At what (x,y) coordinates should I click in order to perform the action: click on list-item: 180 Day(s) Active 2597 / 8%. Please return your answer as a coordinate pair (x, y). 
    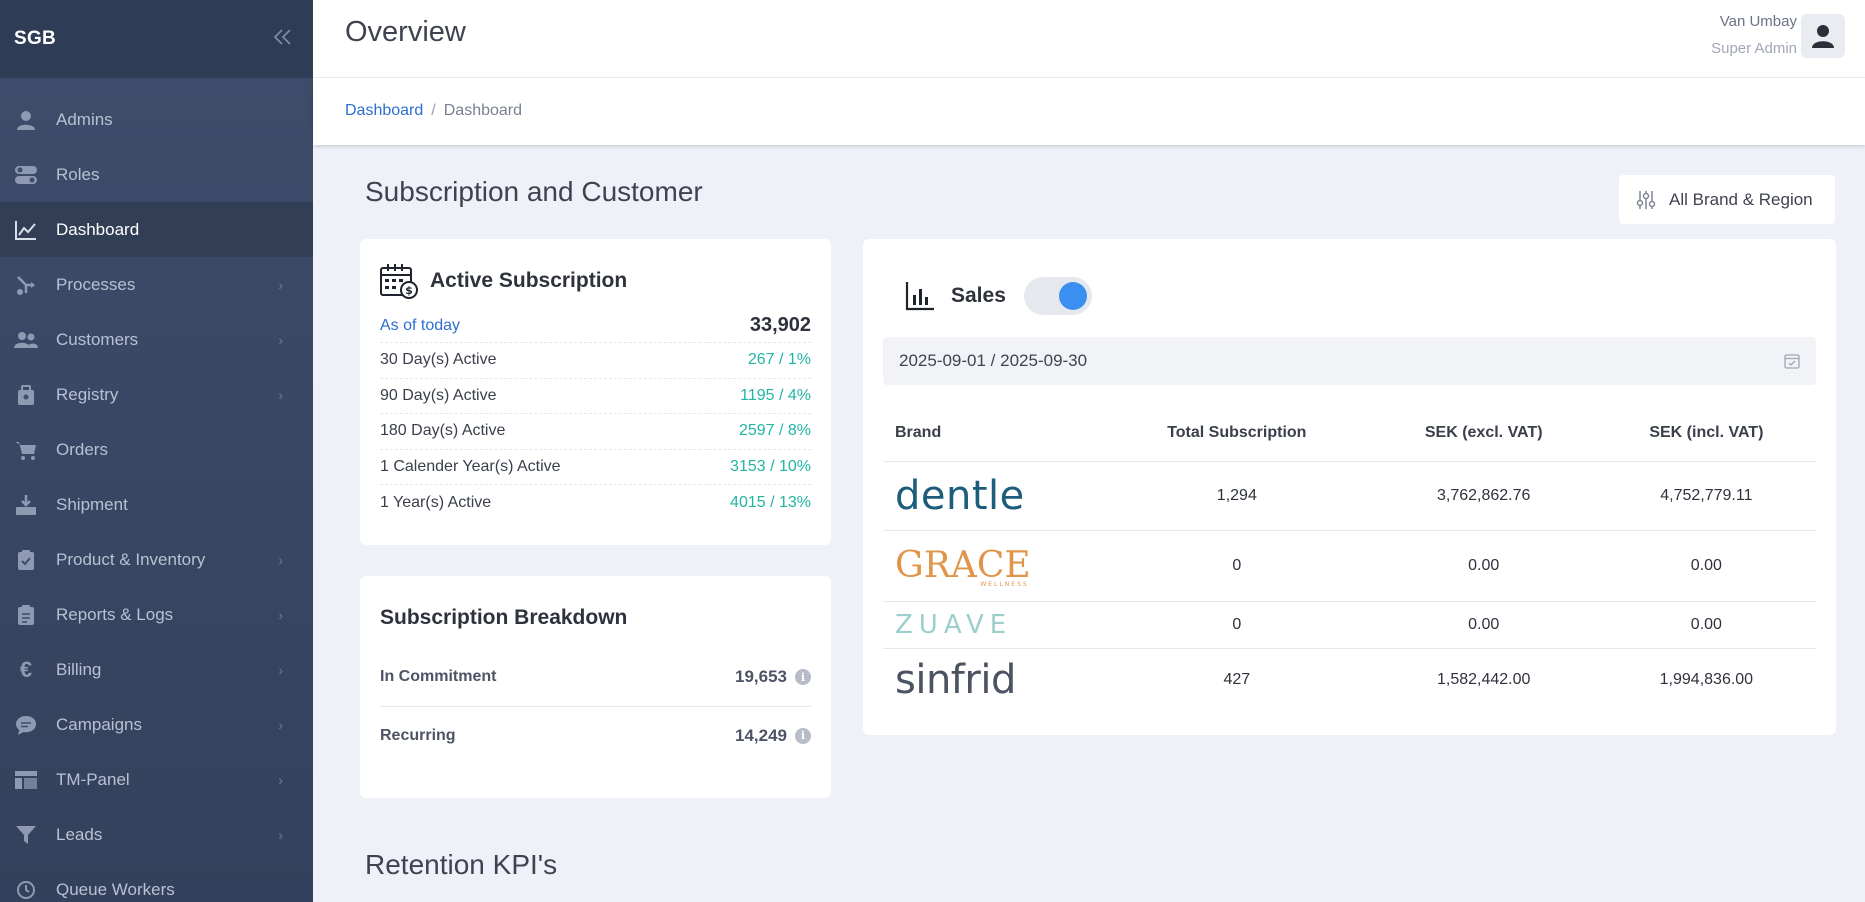
    Looking at the image, I should click on (595, 432).